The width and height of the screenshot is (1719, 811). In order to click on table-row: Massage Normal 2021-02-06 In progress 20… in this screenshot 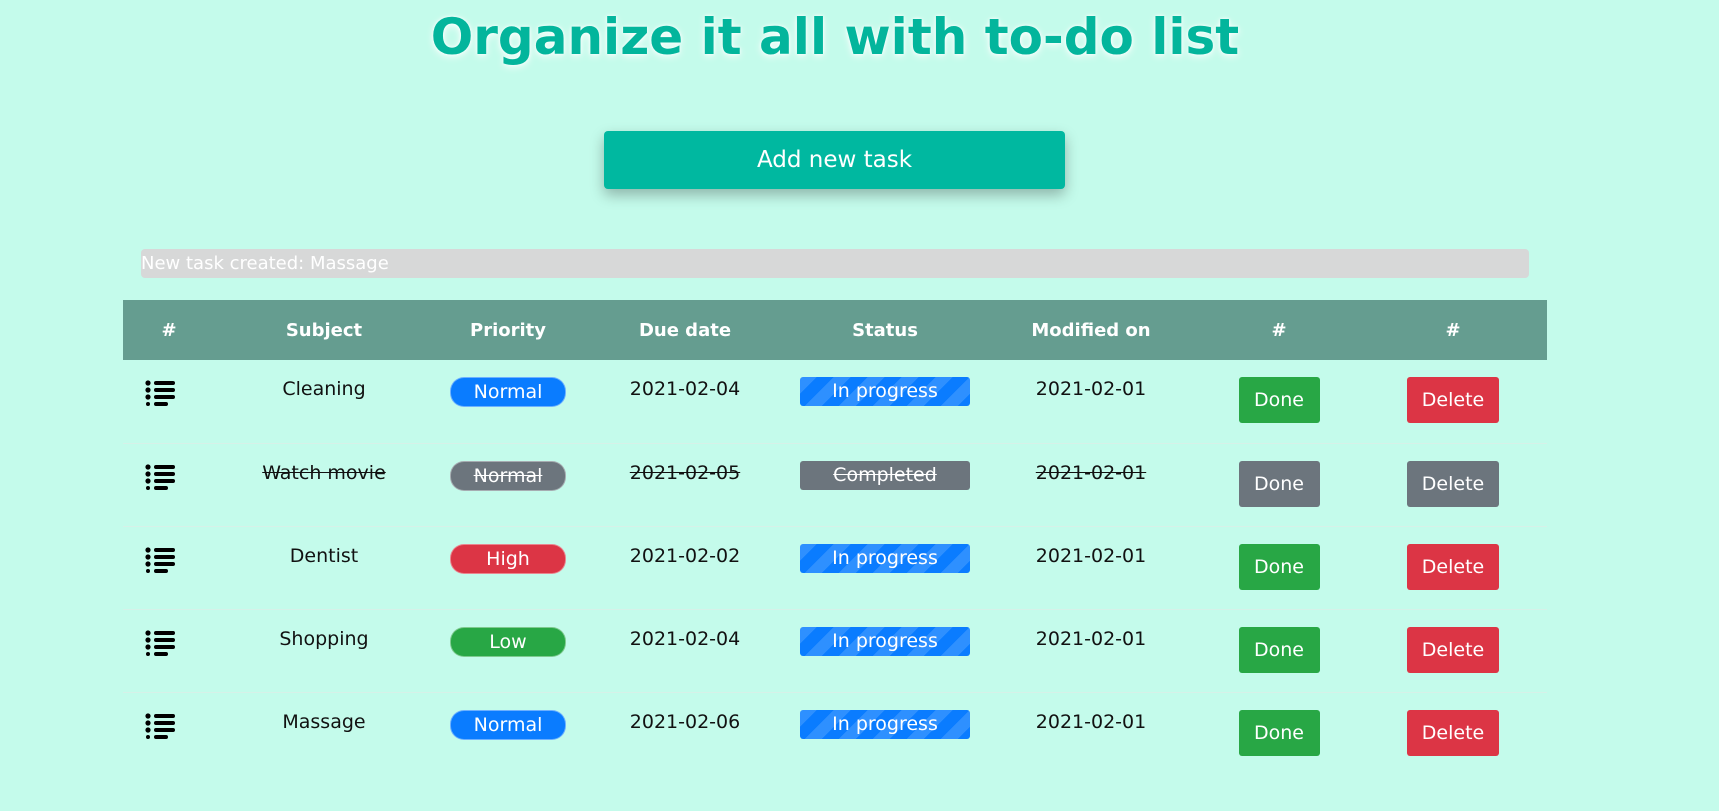, I will do `click(835, 733)`.